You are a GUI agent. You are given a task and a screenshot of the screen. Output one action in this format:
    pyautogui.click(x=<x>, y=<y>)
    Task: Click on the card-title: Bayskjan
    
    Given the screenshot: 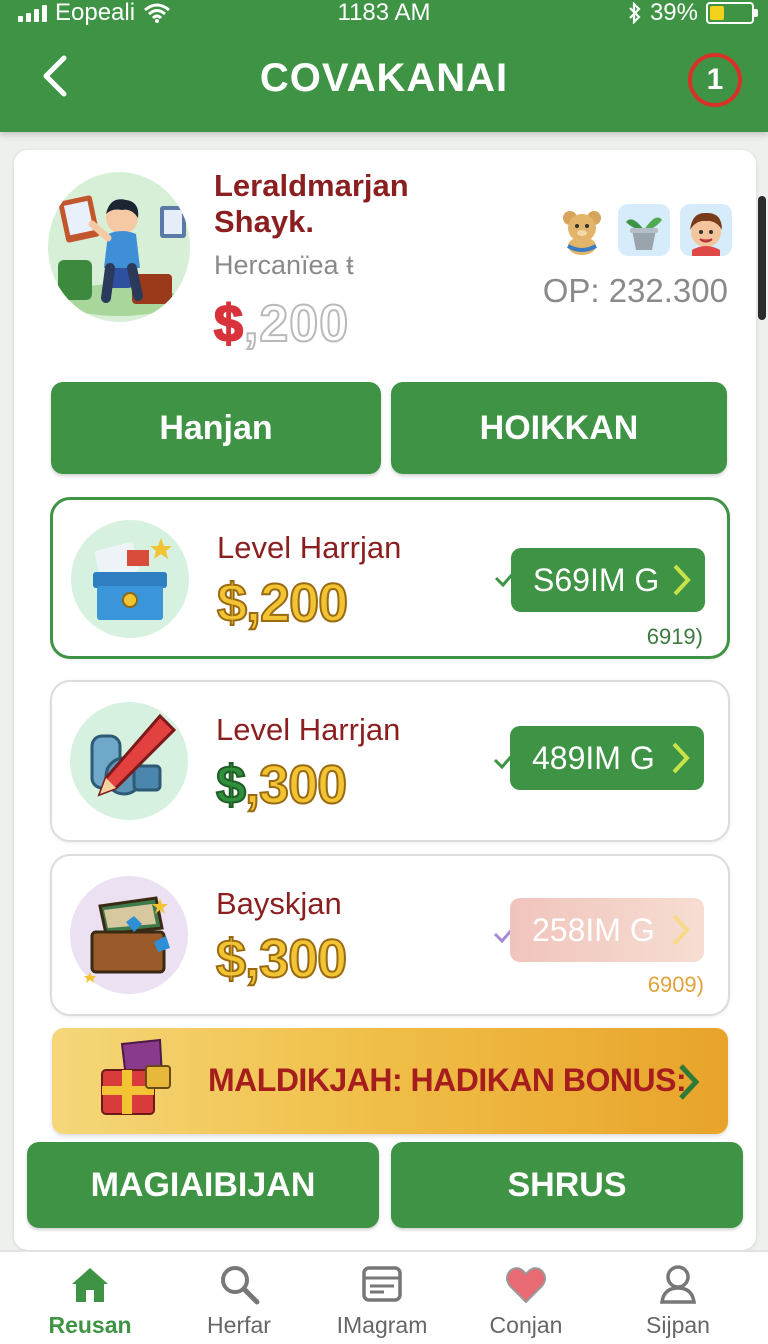 What is the action you would take?
    pyautogui.click(x=279, y=903)
    